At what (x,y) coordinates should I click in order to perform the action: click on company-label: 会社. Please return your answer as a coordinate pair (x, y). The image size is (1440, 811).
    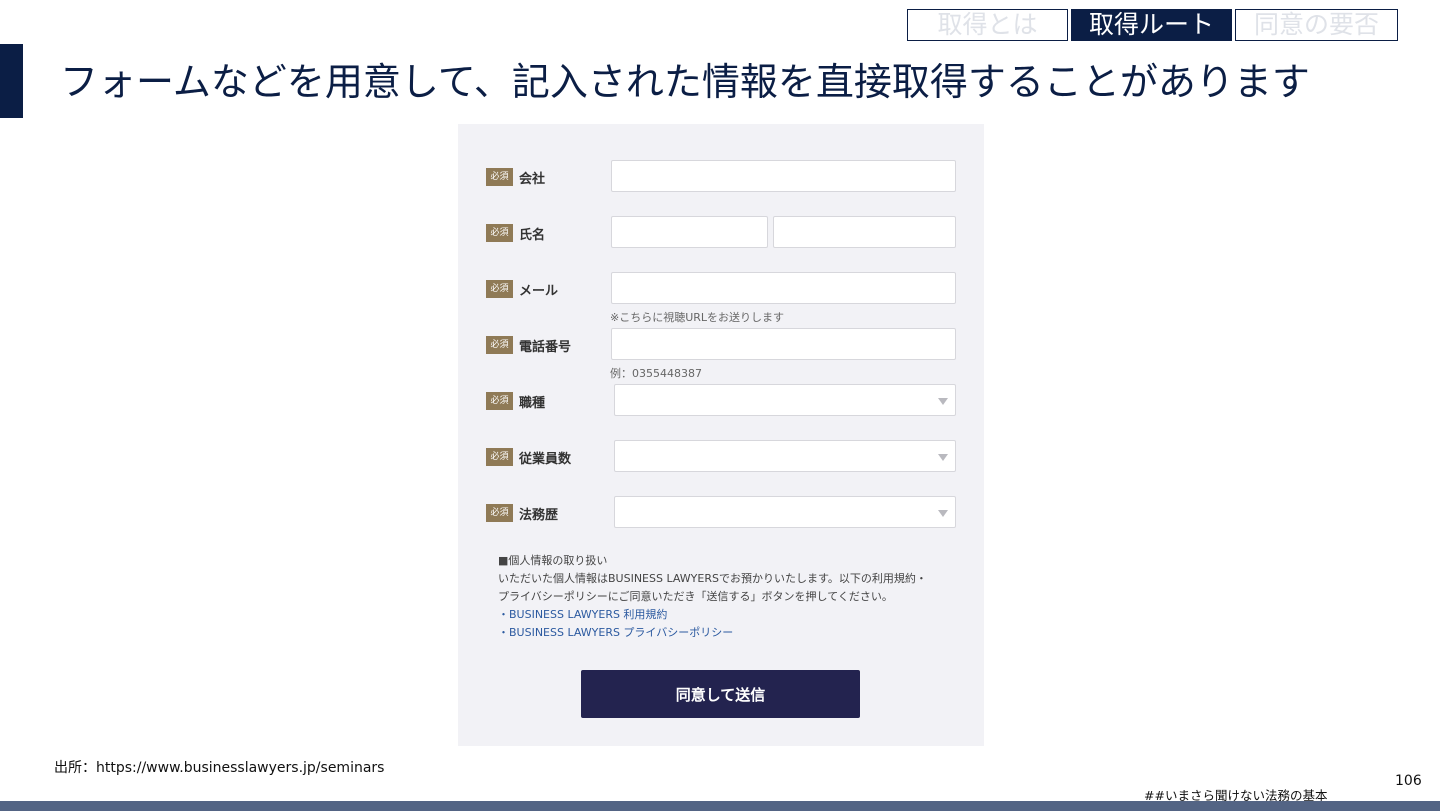
    Looking at the image, I should click on (532, 179).